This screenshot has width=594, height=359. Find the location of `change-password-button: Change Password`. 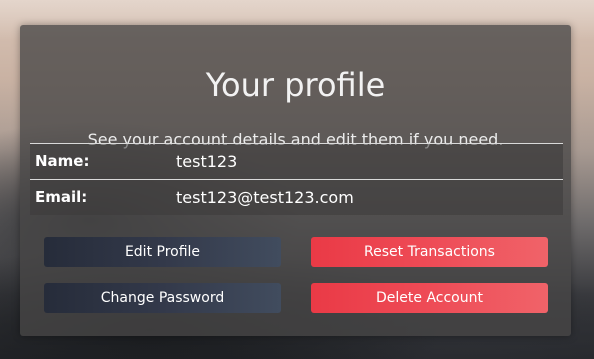

change-password-button: Change Password is located at coordinates (162, 298).